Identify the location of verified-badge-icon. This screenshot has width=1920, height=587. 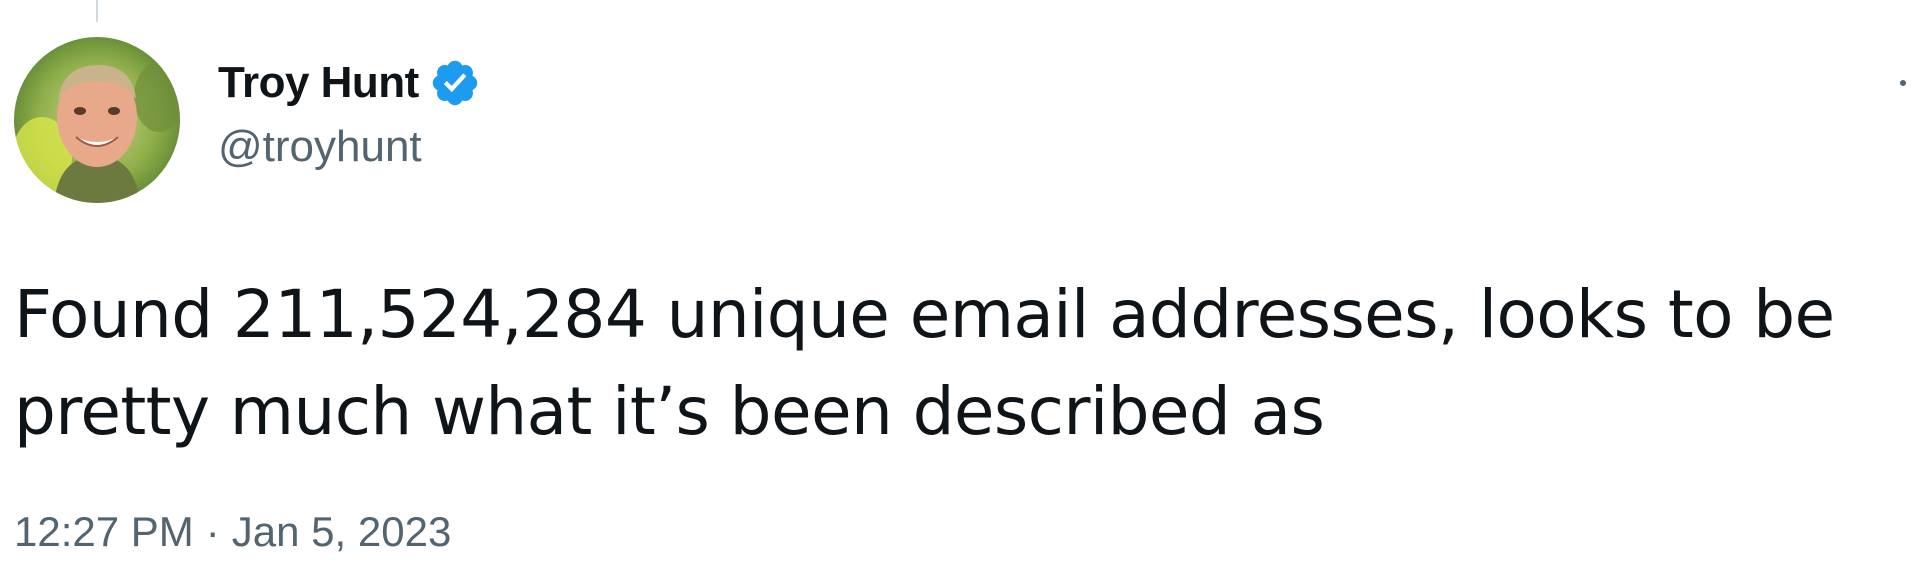
(455, 83).